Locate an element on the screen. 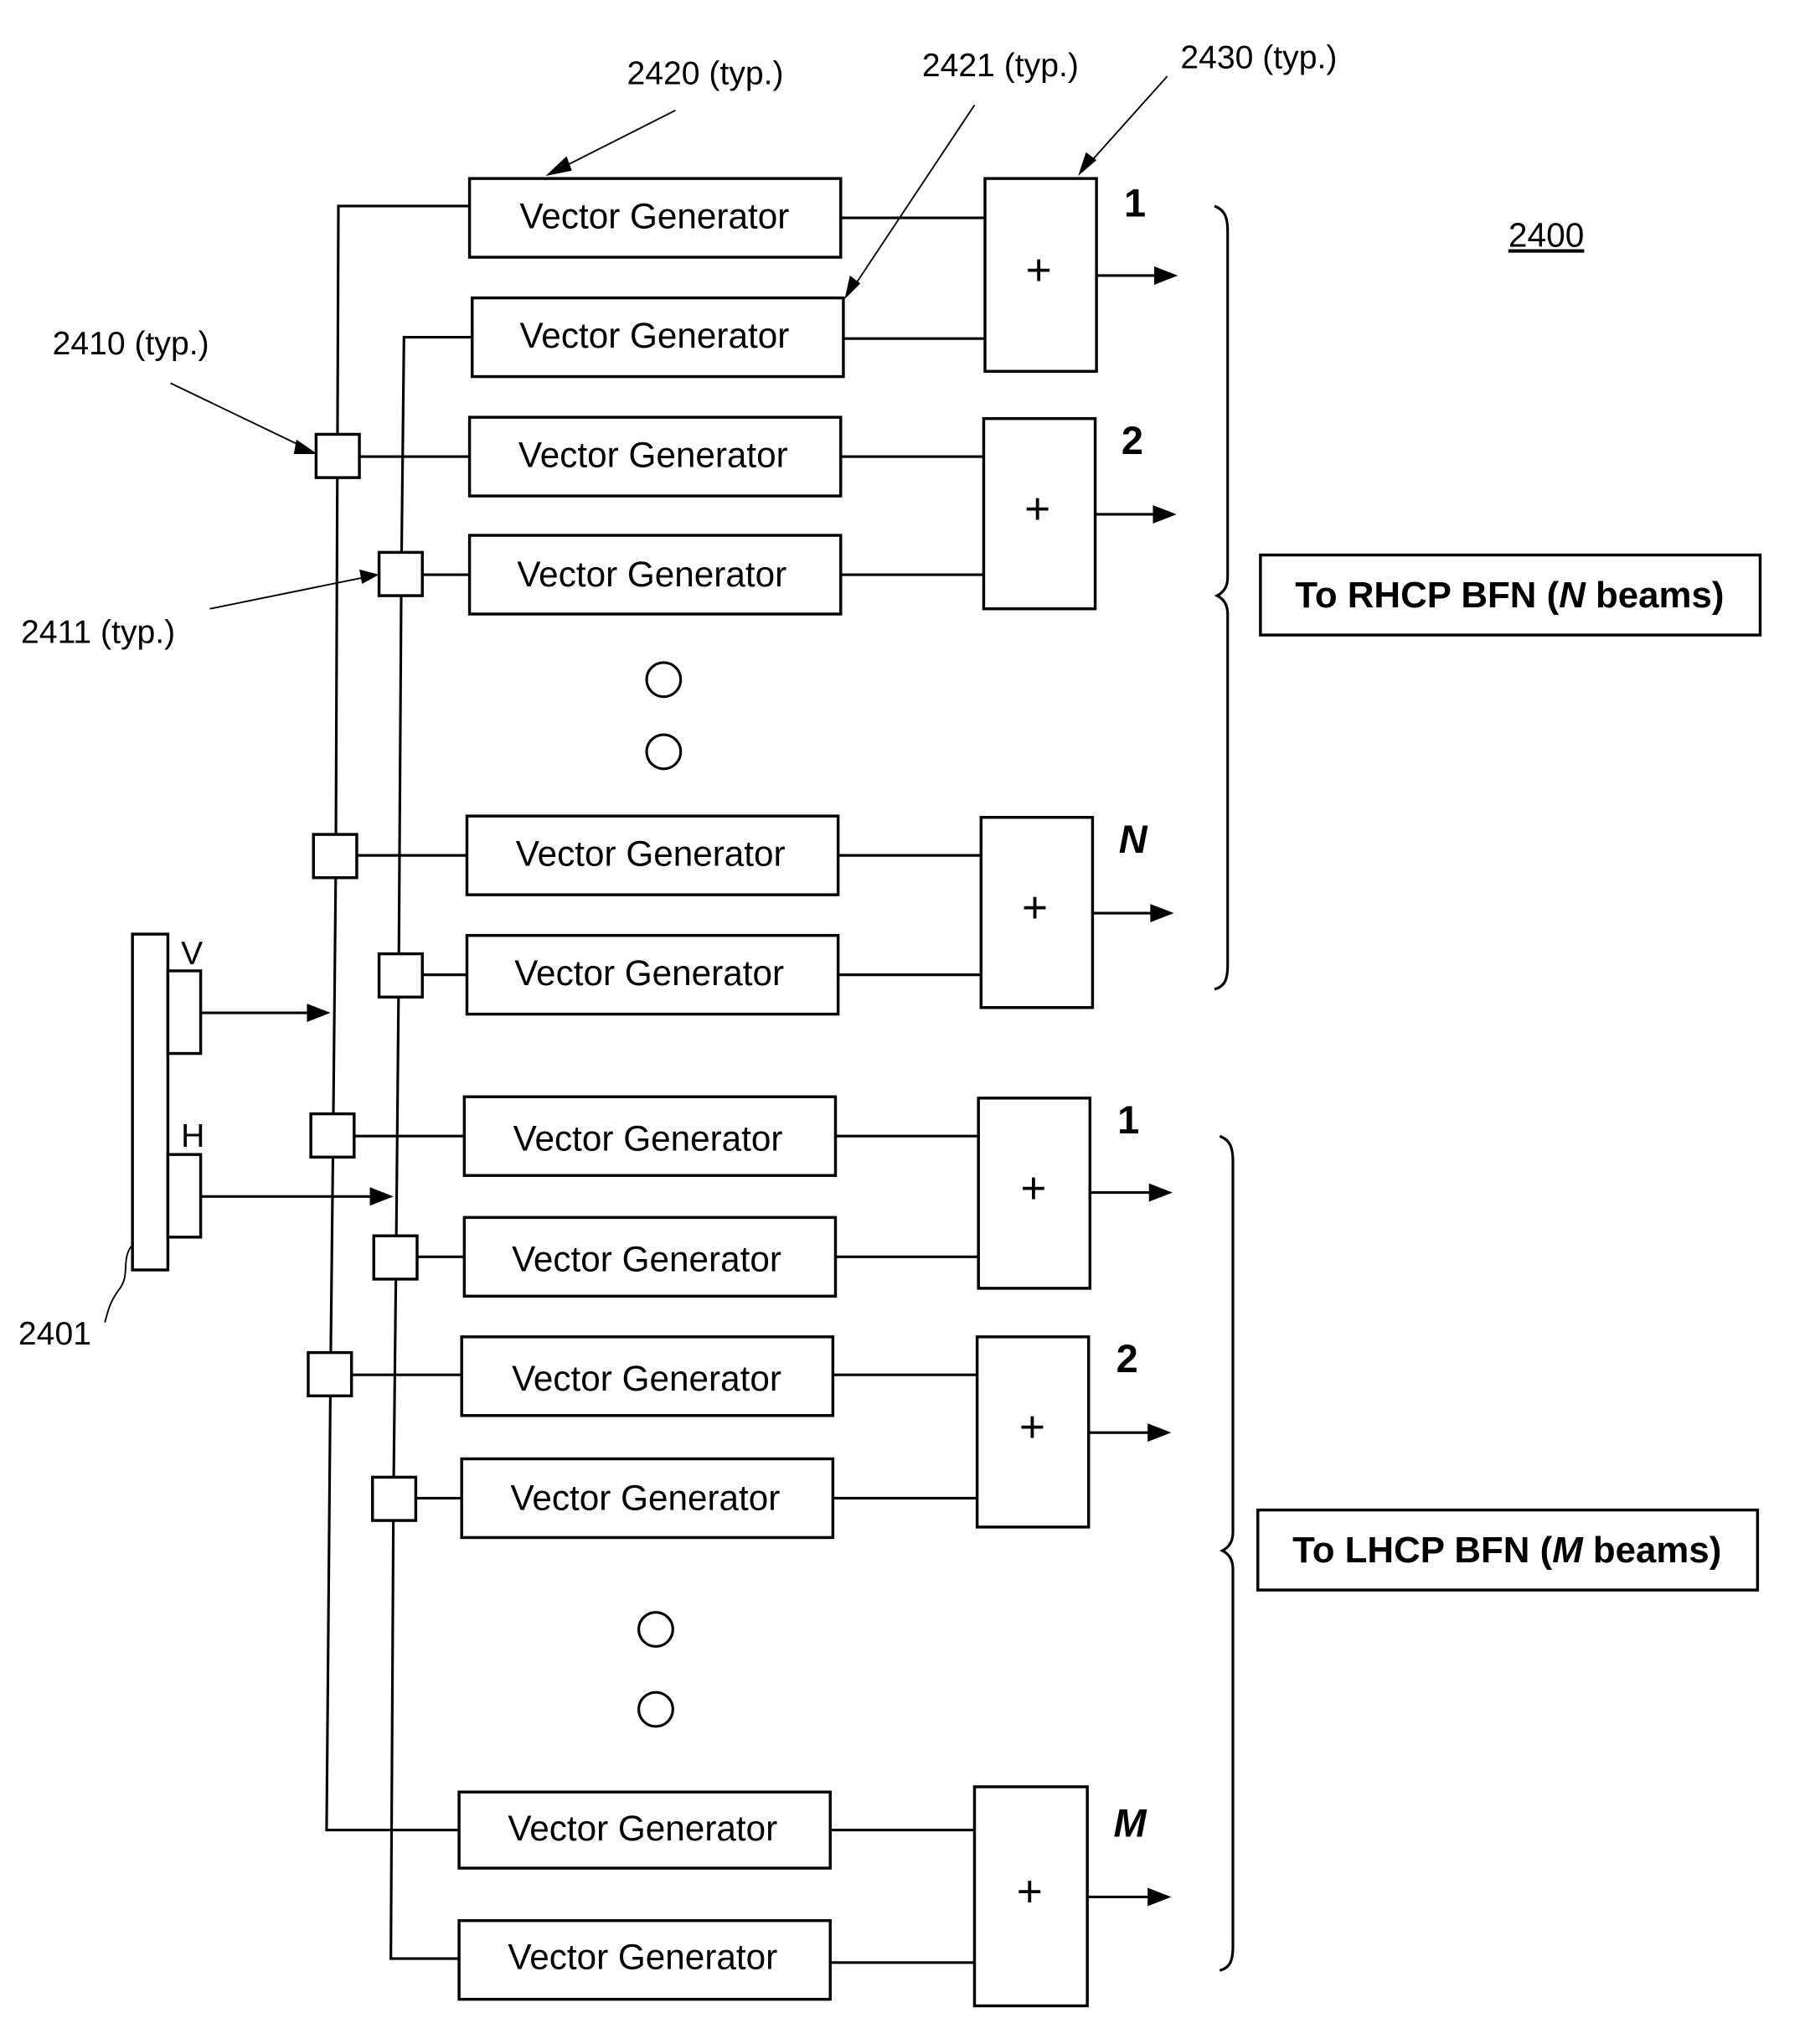  callout-2401: 2401 is located at coordinates (54, 1334).